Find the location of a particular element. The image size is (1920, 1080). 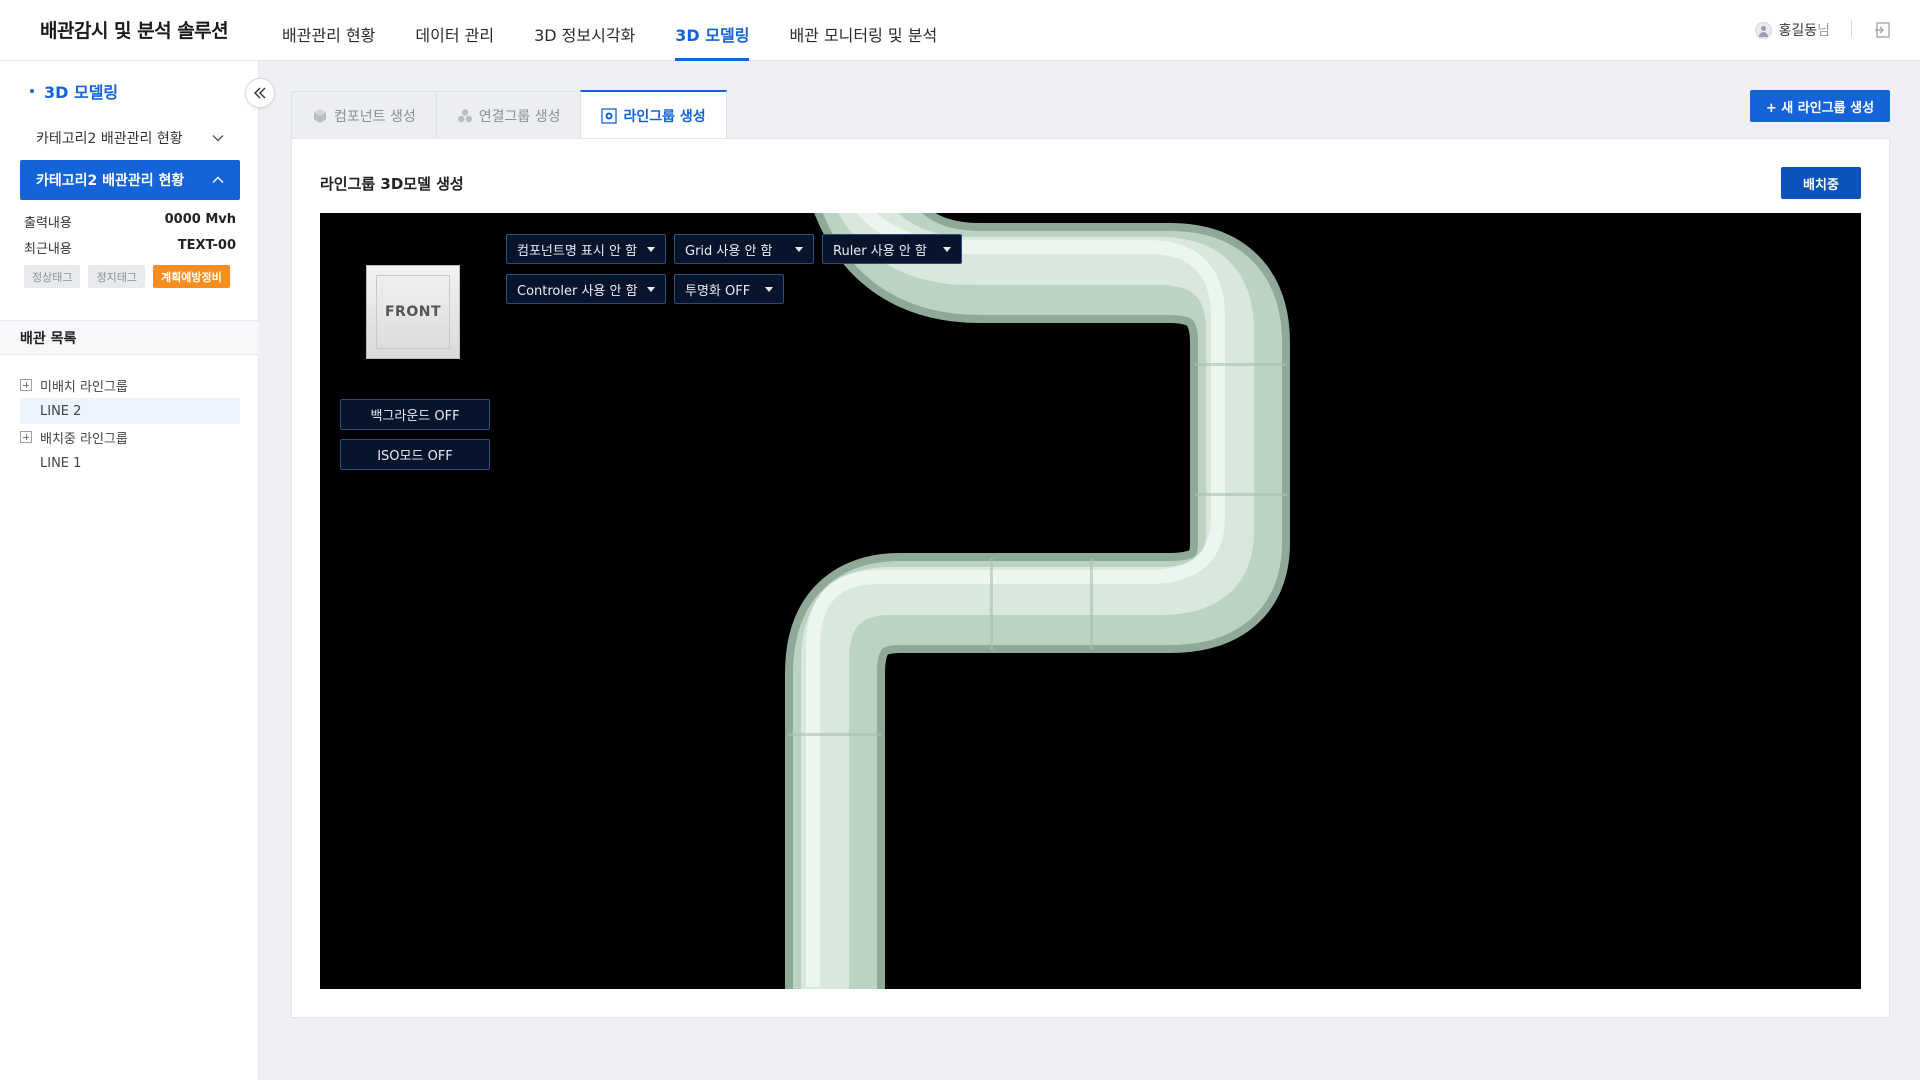

tree-item-label: LINE 1 is located at coordinates (61, 463).